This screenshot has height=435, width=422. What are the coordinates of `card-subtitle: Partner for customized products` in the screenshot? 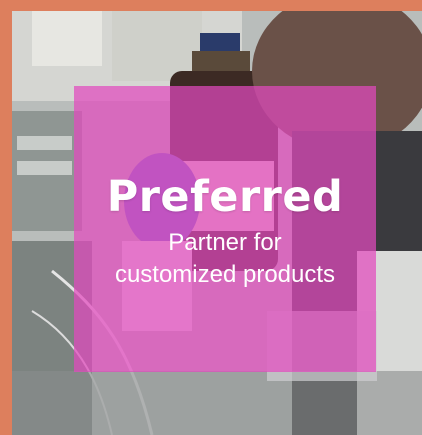 It's located at (225, 258).